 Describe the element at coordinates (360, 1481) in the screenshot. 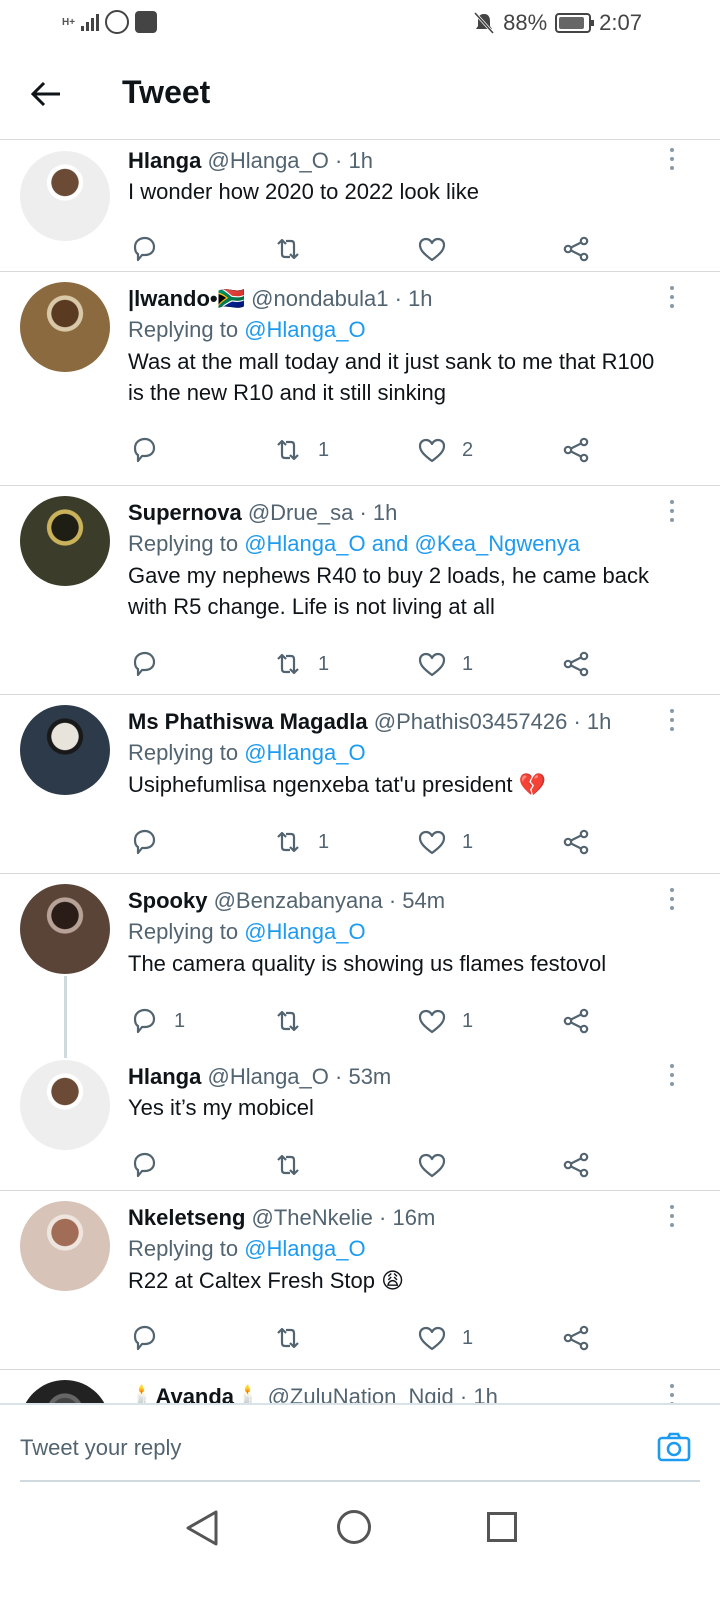

I see `reply-underline` at that location.